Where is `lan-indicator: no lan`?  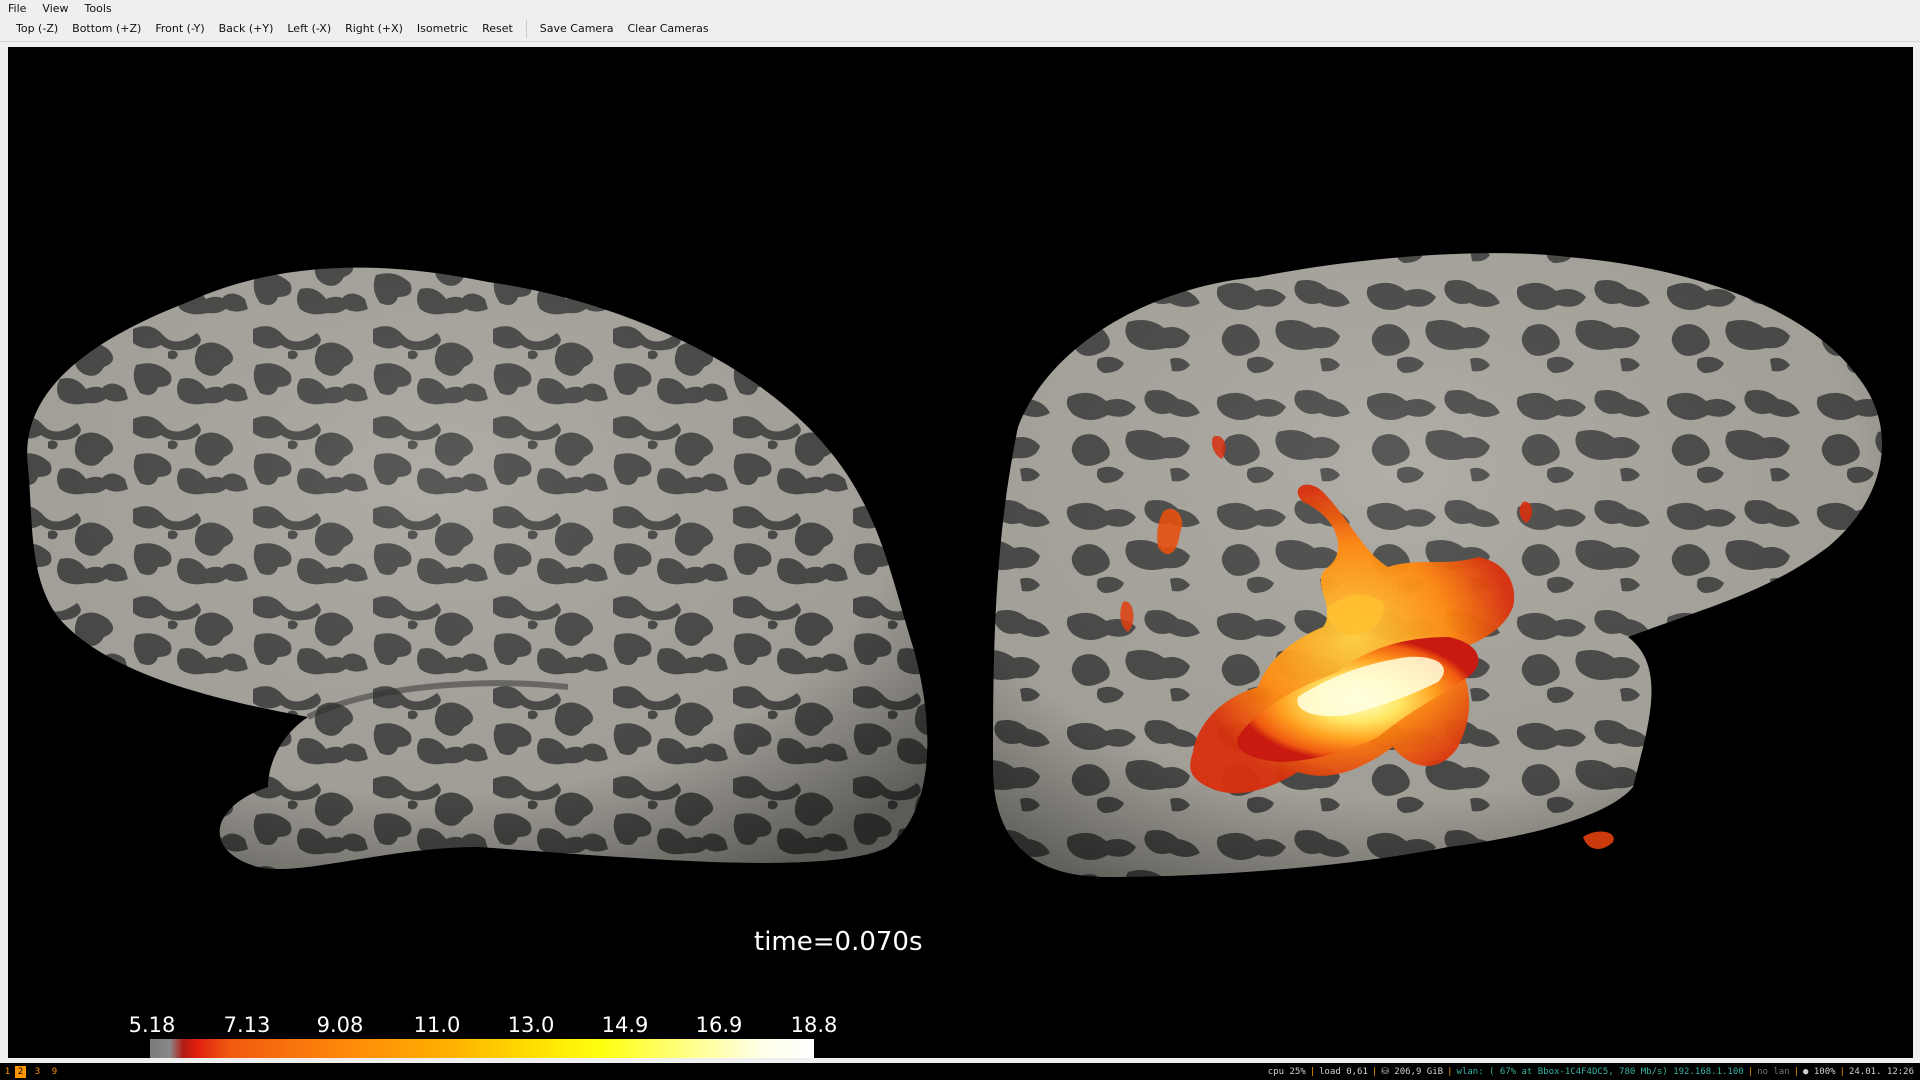
lan-indicator: no lan is located at coordinates (1773, 1072).